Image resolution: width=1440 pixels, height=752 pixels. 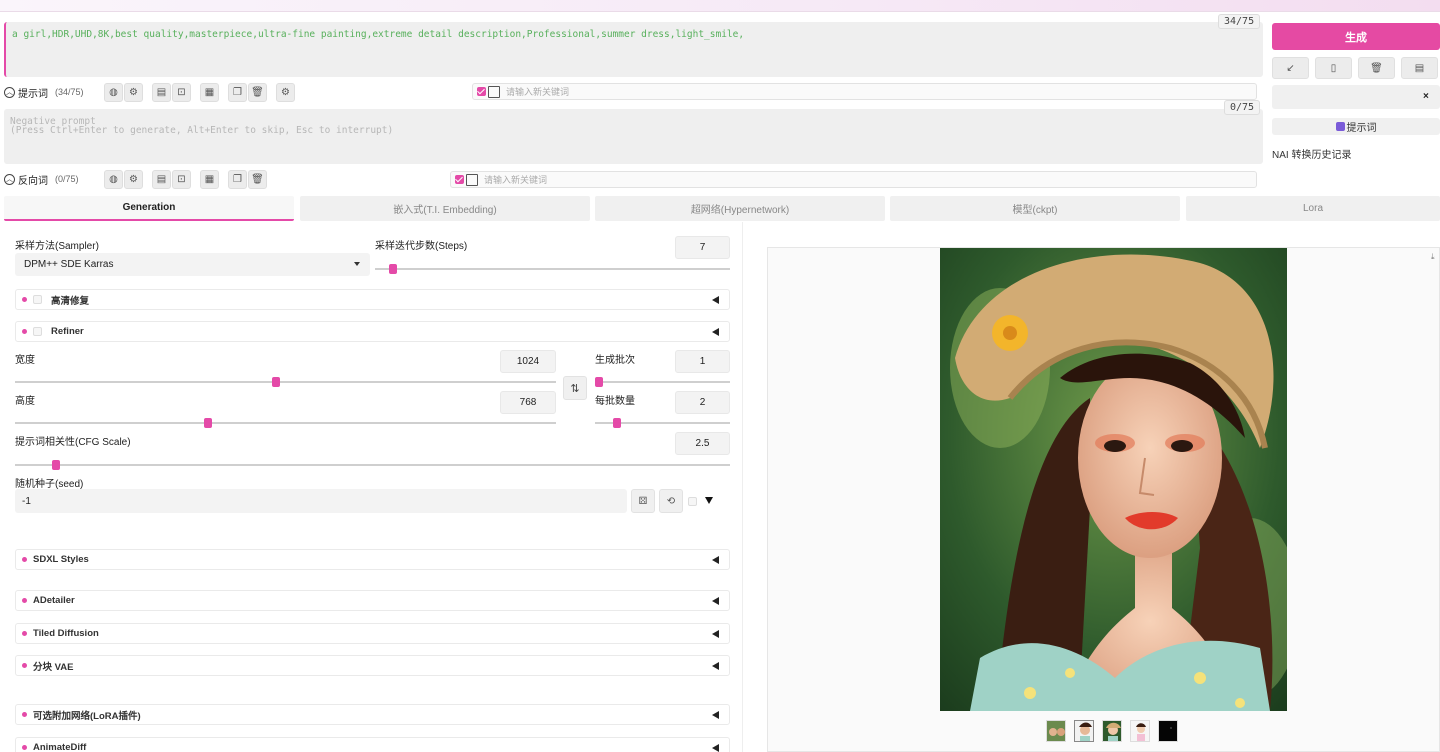 What do you see at coordinates (372, 633) in the screenshot?
I see `tiled-diffusion-accordion: Tiled Diffusion` at bounding box center [372, 633].